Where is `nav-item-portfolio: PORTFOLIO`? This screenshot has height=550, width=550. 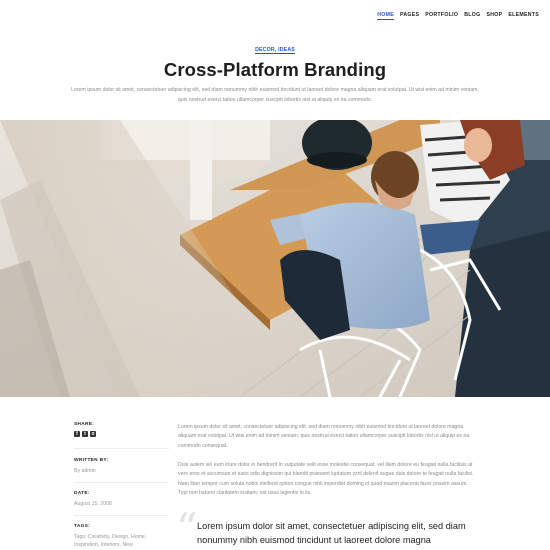 nav-item-portfolio: PORTFOLIO is located at coordinates (441, 16).